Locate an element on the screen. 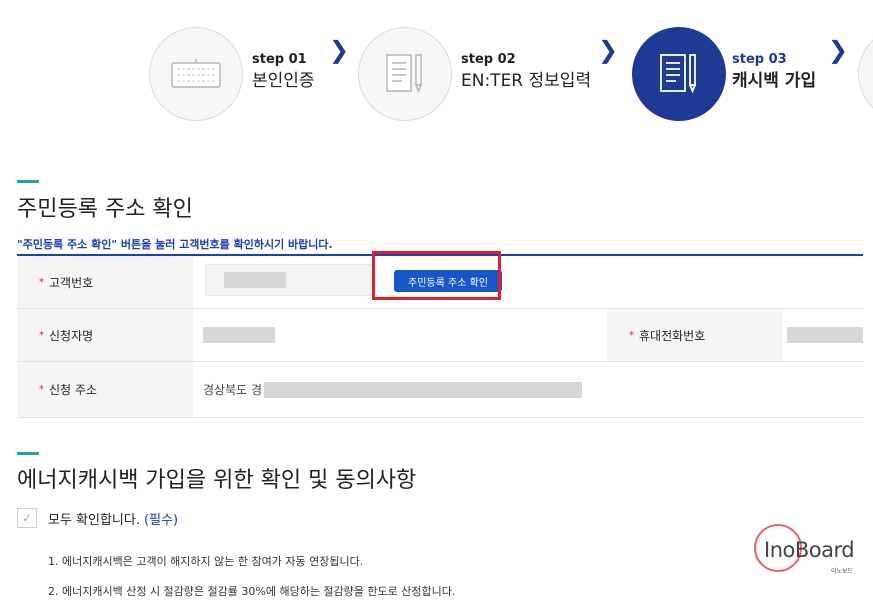  applicant-name-value is located at coordinates (239, 335).